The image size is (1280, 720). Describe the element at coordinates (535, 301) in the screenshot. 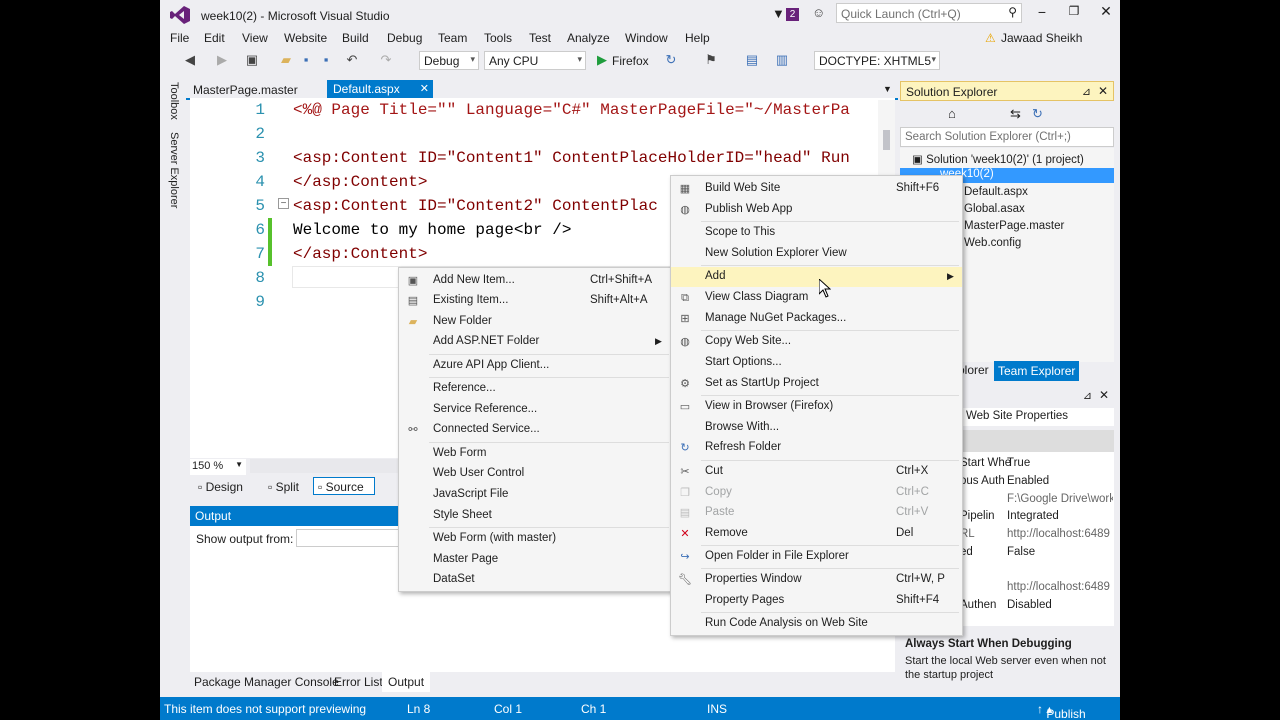

I see `menu-existing-item: ▤ Existing Item... Shift+Alt+A` at that location.